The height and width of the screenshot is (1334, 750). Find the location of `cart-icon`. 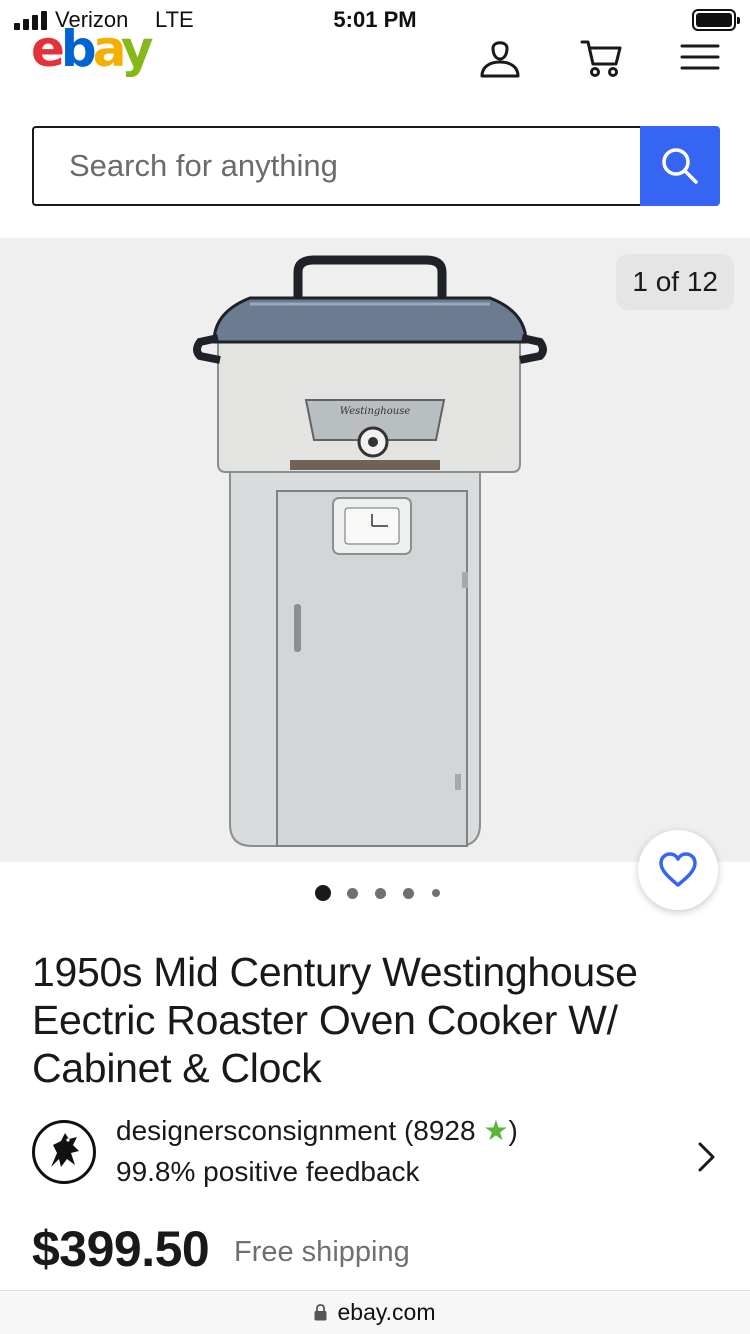

cart-icon is located at coordinates (602, 58).